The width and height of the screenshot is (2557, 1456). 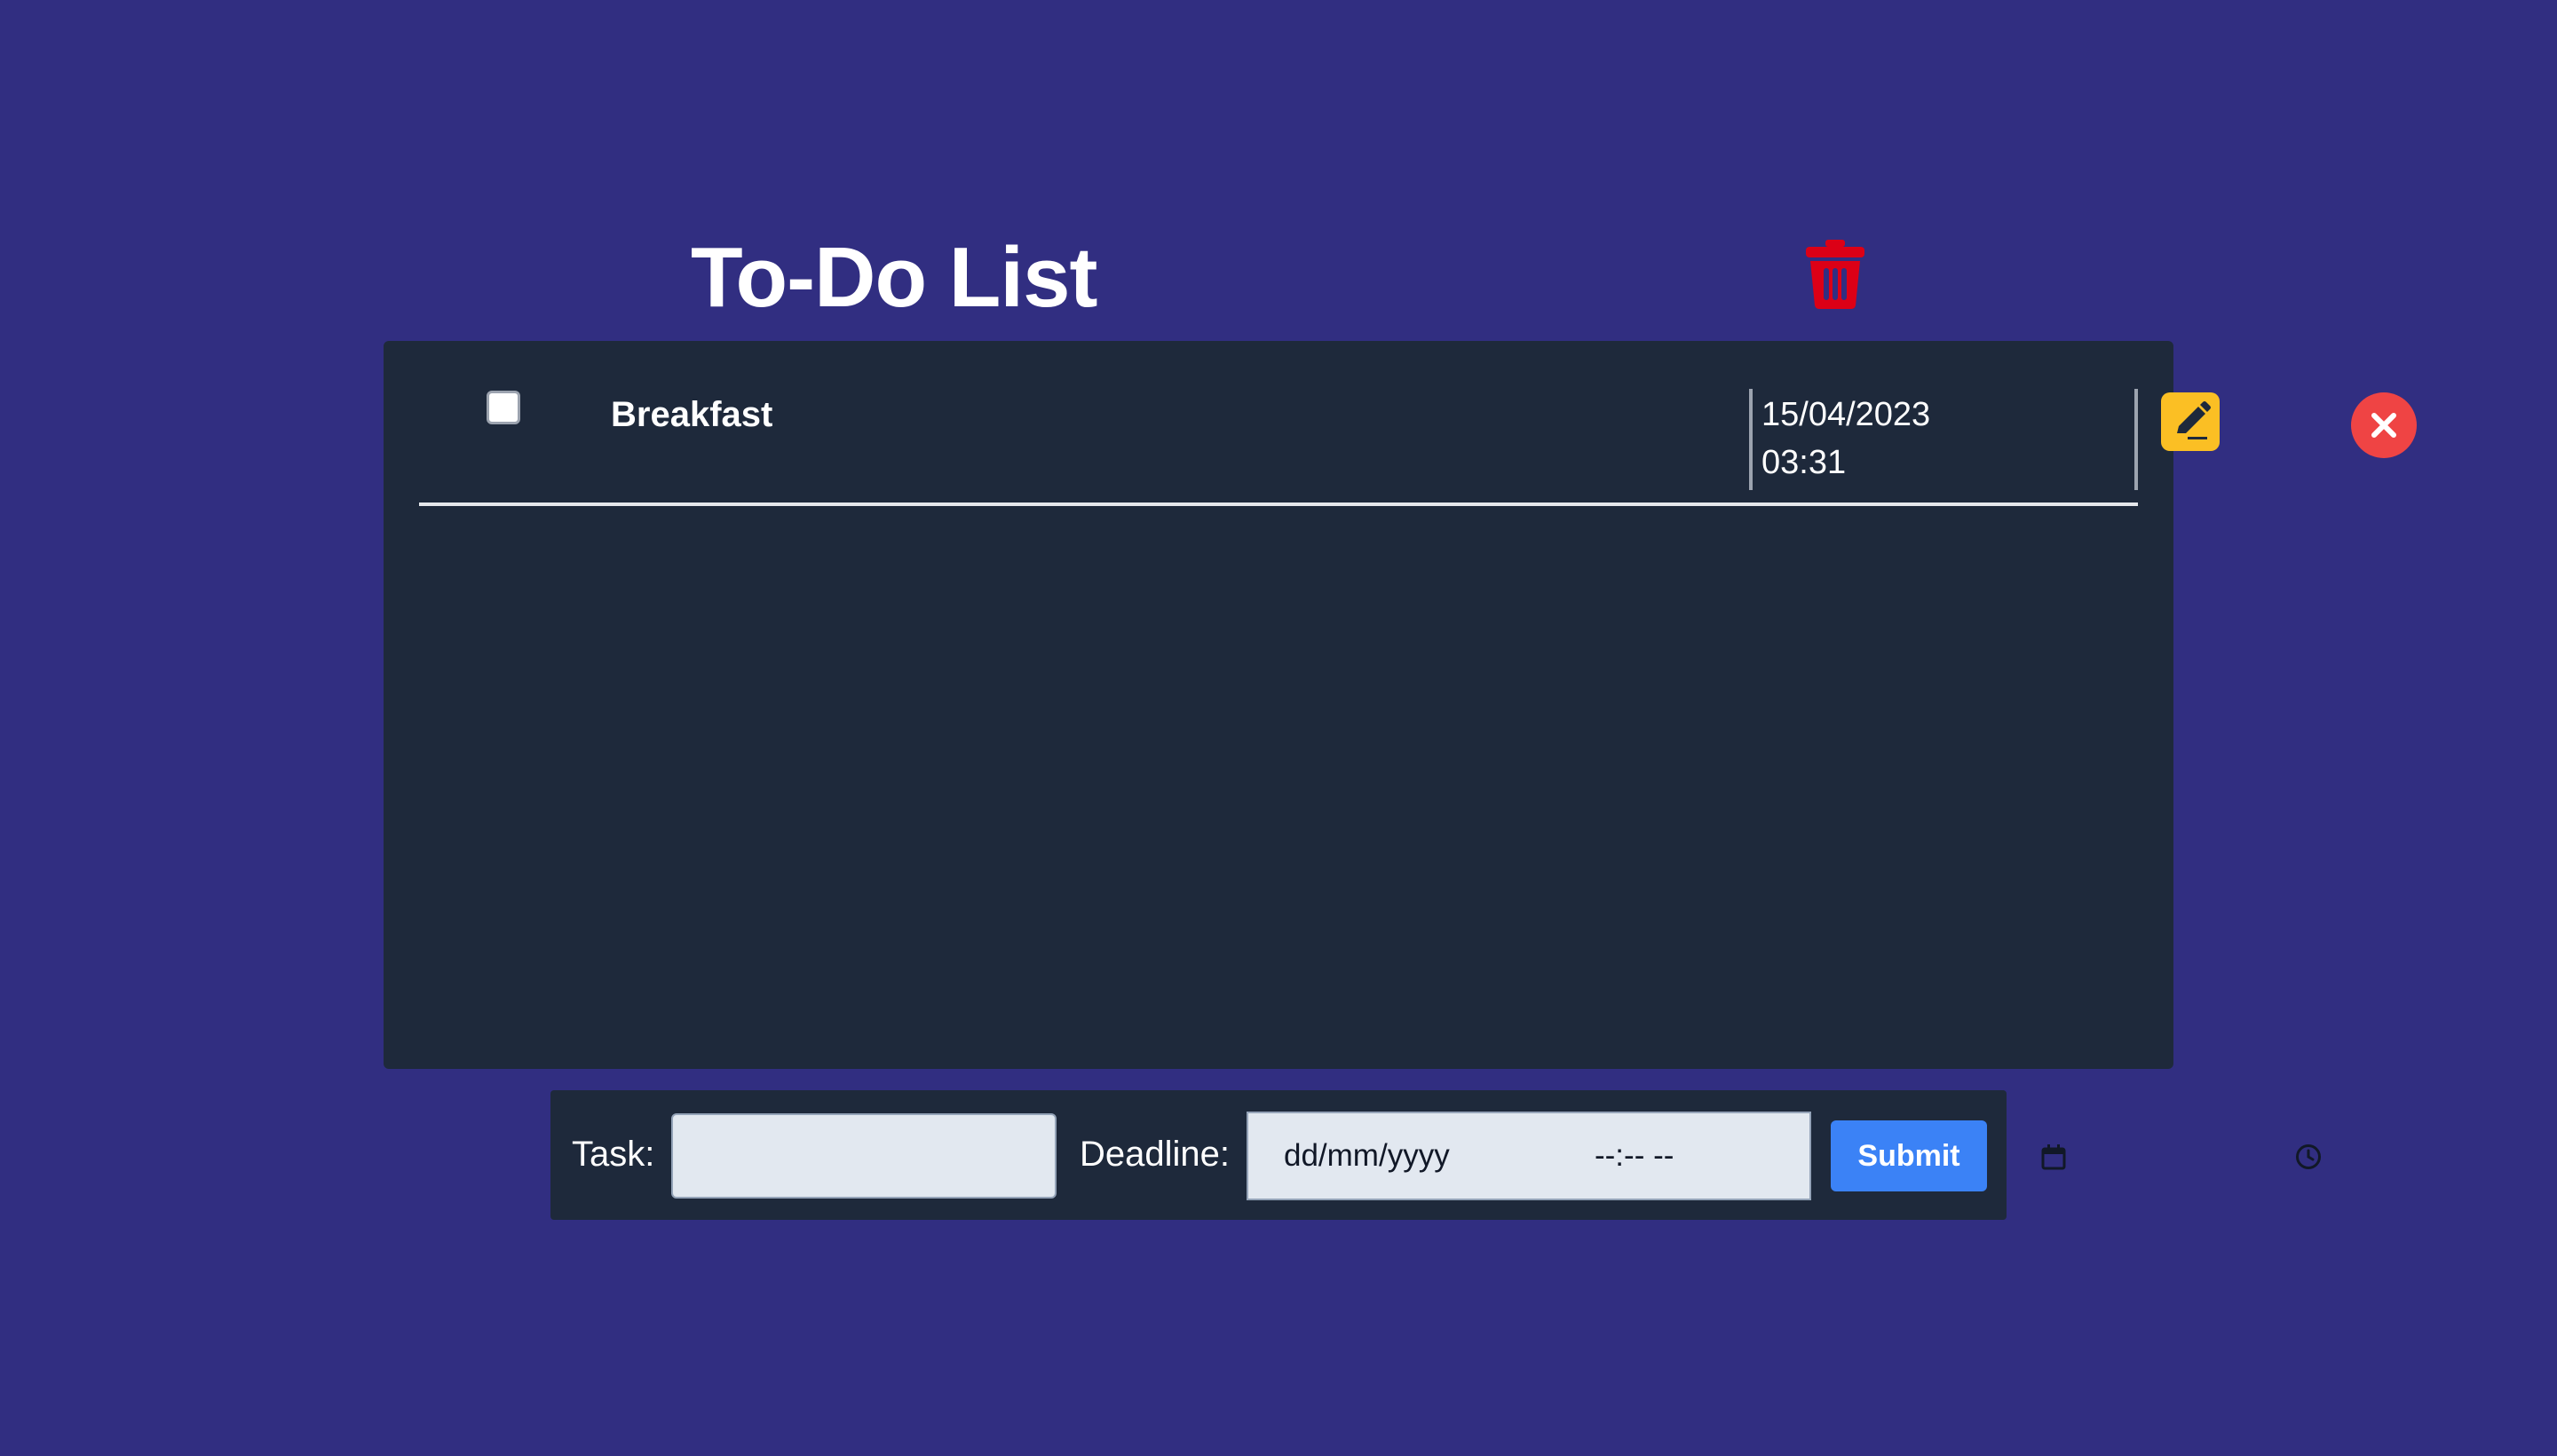 What do you see at coordinates (1784, 1156) in the screenshot?
I see `deadline-datetime-input: dd/mm/yyyy --:-- --` at bounding box center [1784, 1156].